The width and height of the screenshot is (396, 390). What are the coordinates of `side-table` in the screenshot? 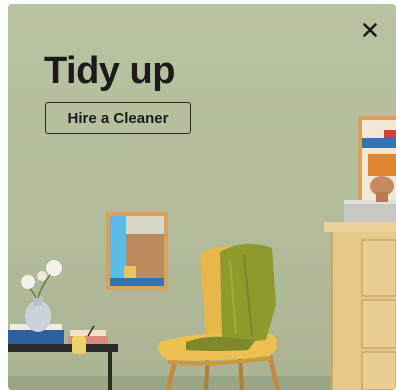 It's located at (63, 343).